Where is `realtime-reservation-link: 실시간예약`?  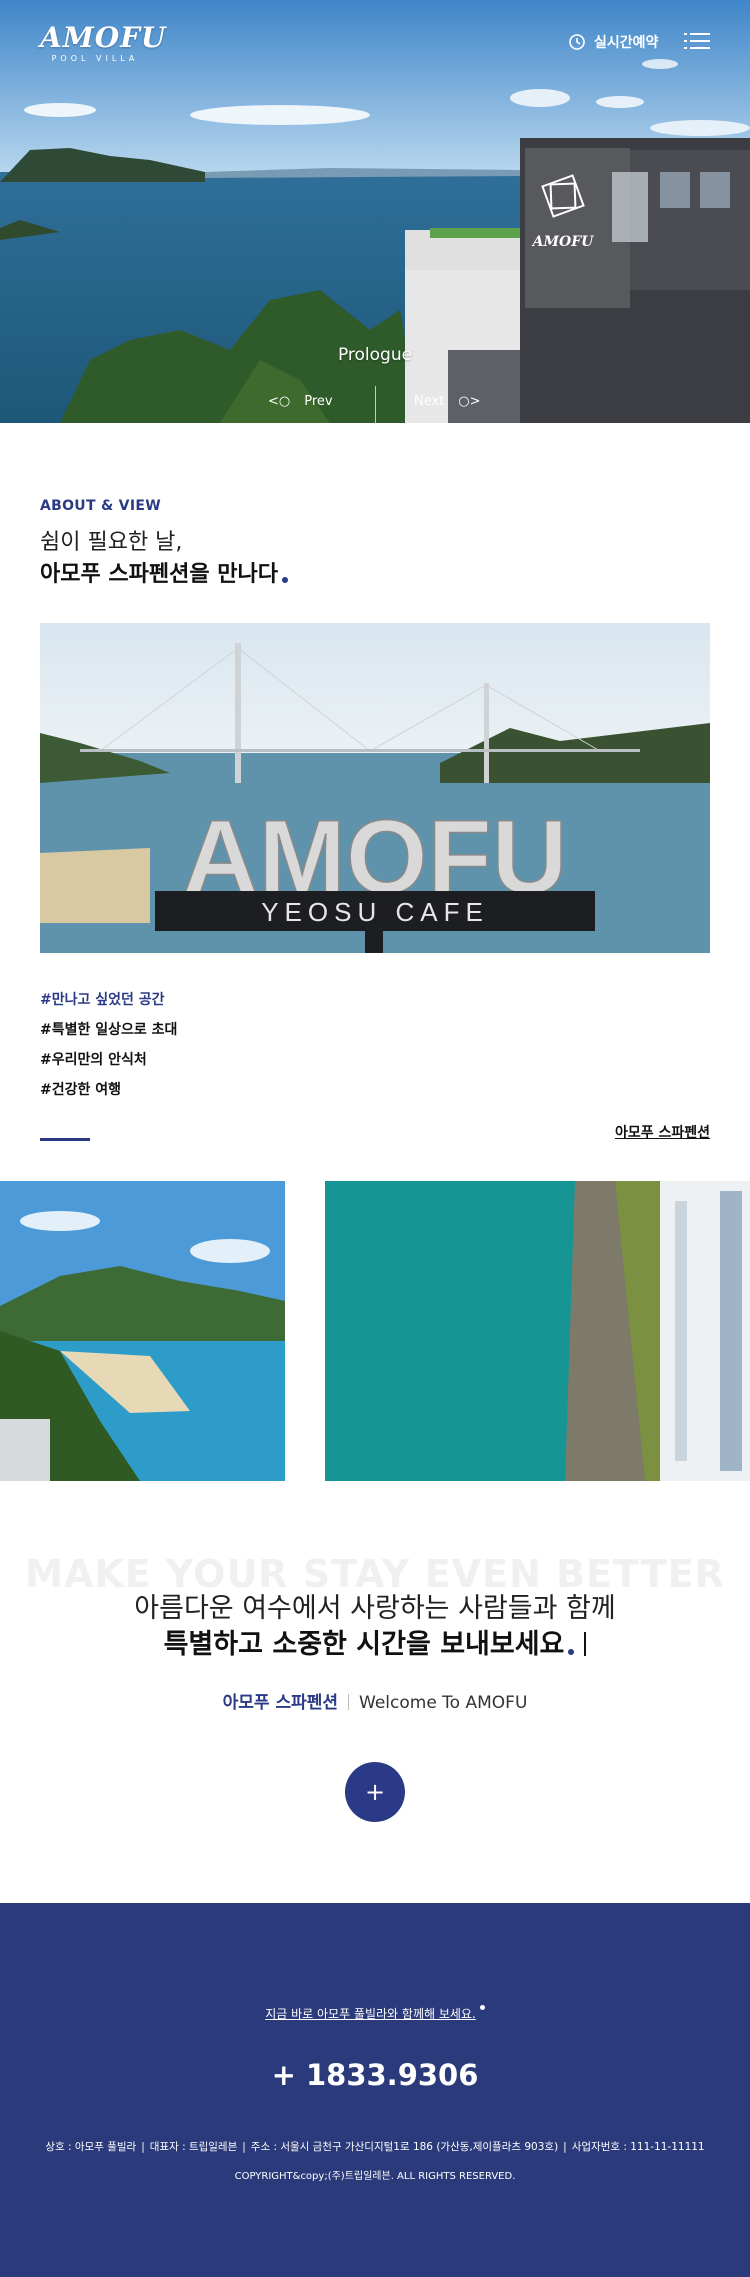 realtime-reservation-link: 실시간예약 is located at coordinates (613, 42).